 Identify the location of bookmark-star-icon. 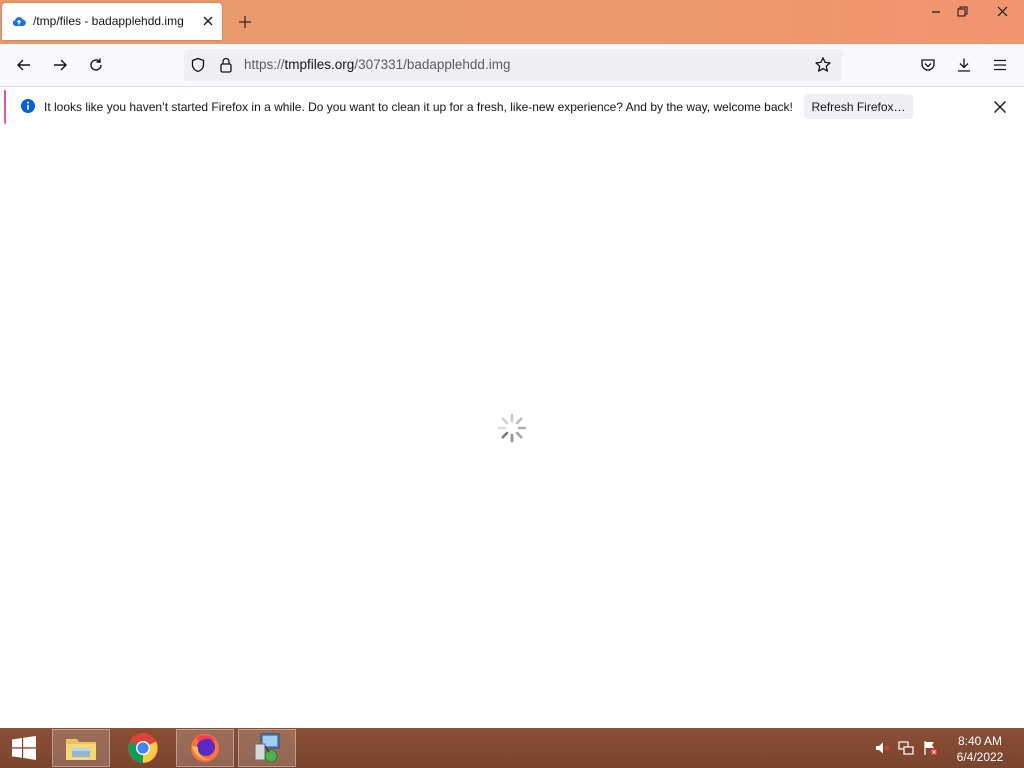
(823, 65).